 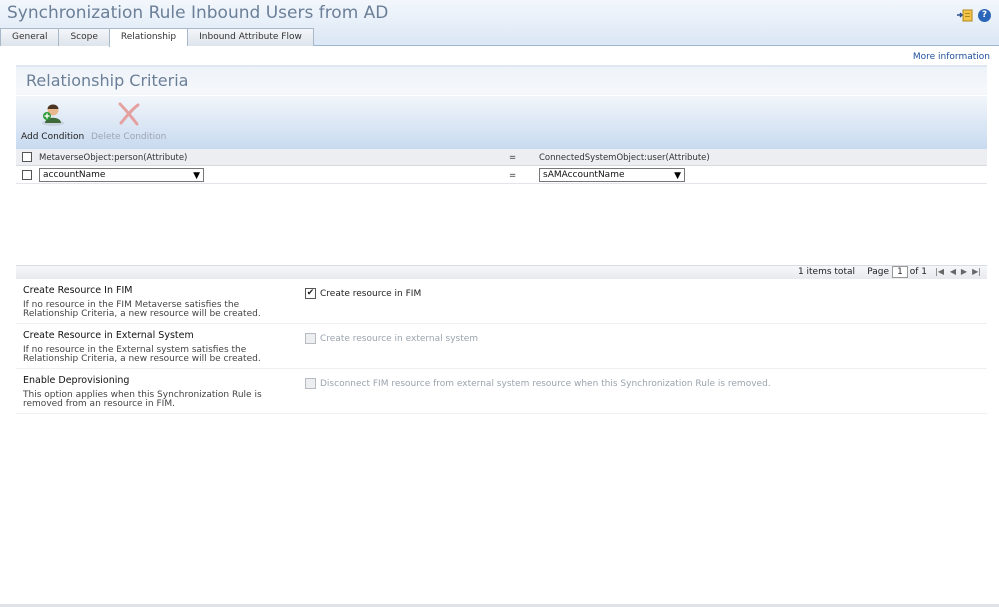 What do you see at coordinates (900, 272) in the screenshot?
I see `page-number-input: 1` at bounding box center [900, 272].